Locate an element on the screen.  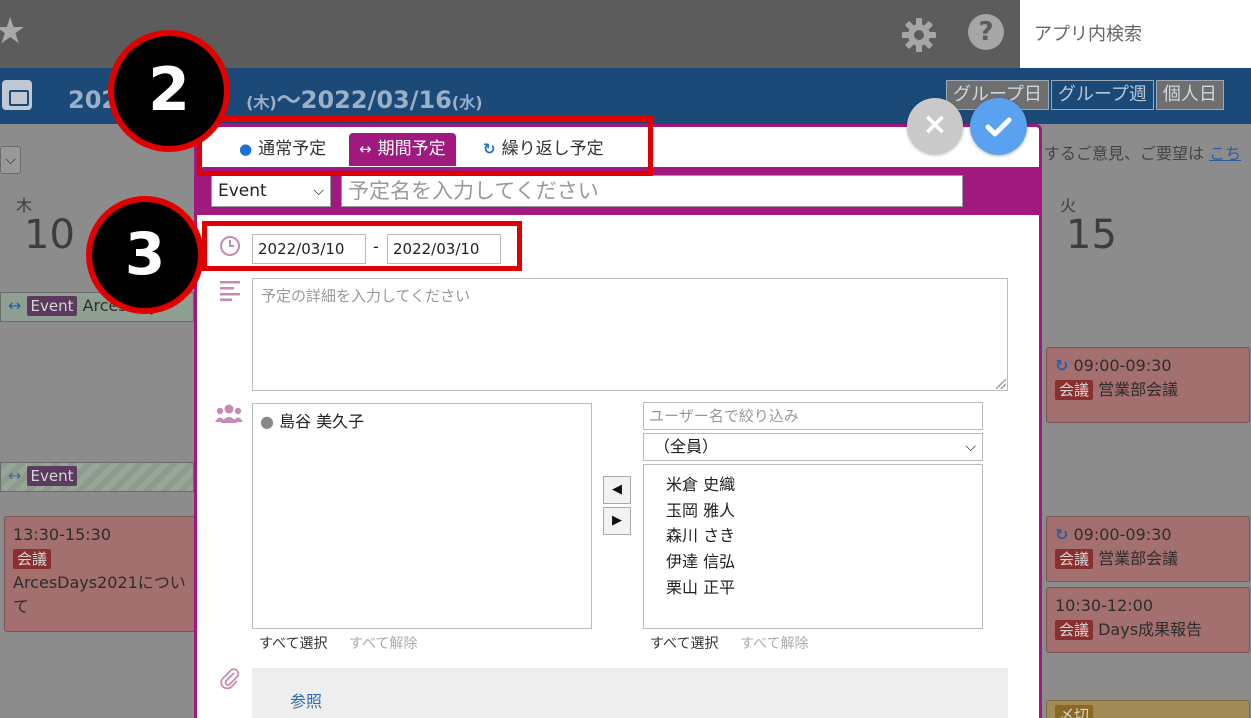
add-member-button: ◀ is located at coordinates (617, 490).